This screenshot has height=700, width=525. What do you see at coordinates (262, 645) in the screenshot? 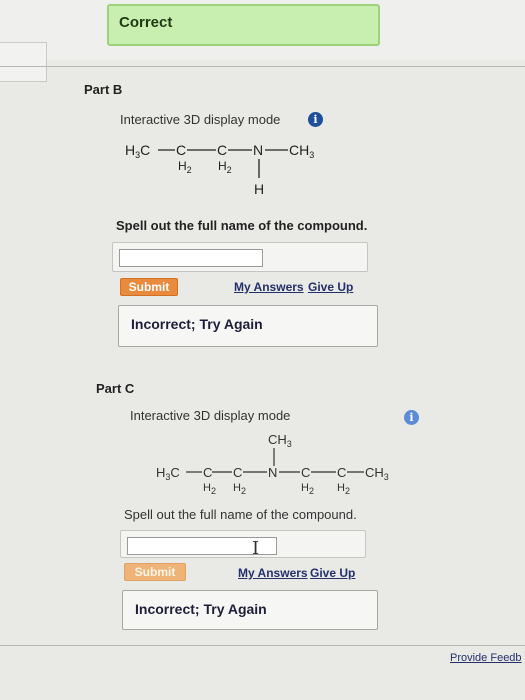
I see `footer-divider` at bounding box center [262, 645].